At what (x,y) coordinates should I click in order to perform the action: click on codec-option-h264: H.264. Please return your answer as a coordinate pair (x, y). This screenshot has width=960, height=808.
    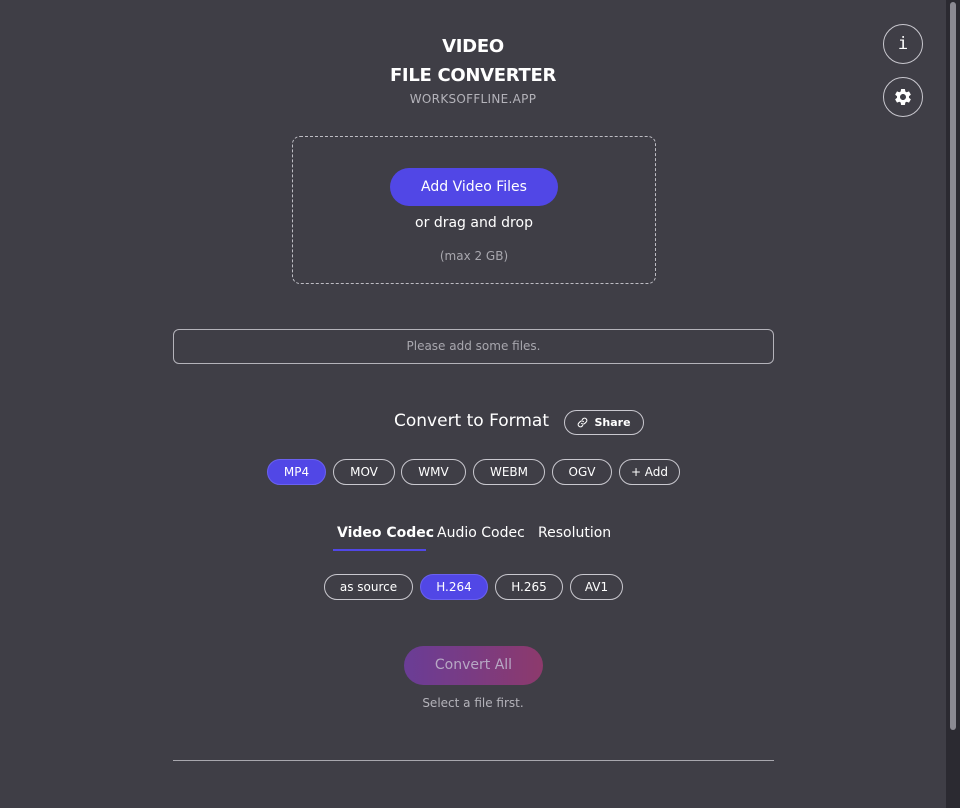
    Looking at the image, I should click on (454, 587).